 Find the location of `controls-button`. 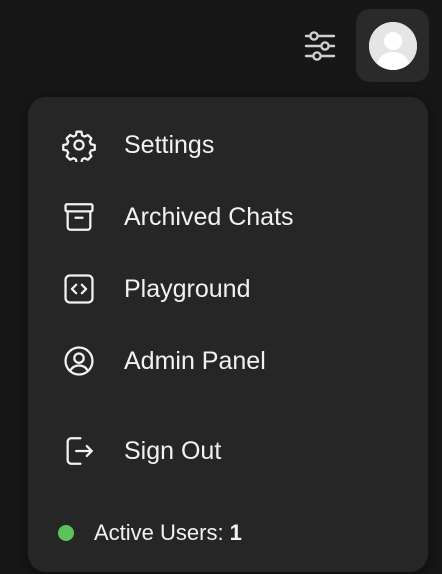

controls-button is located at coordinates (320, 46).